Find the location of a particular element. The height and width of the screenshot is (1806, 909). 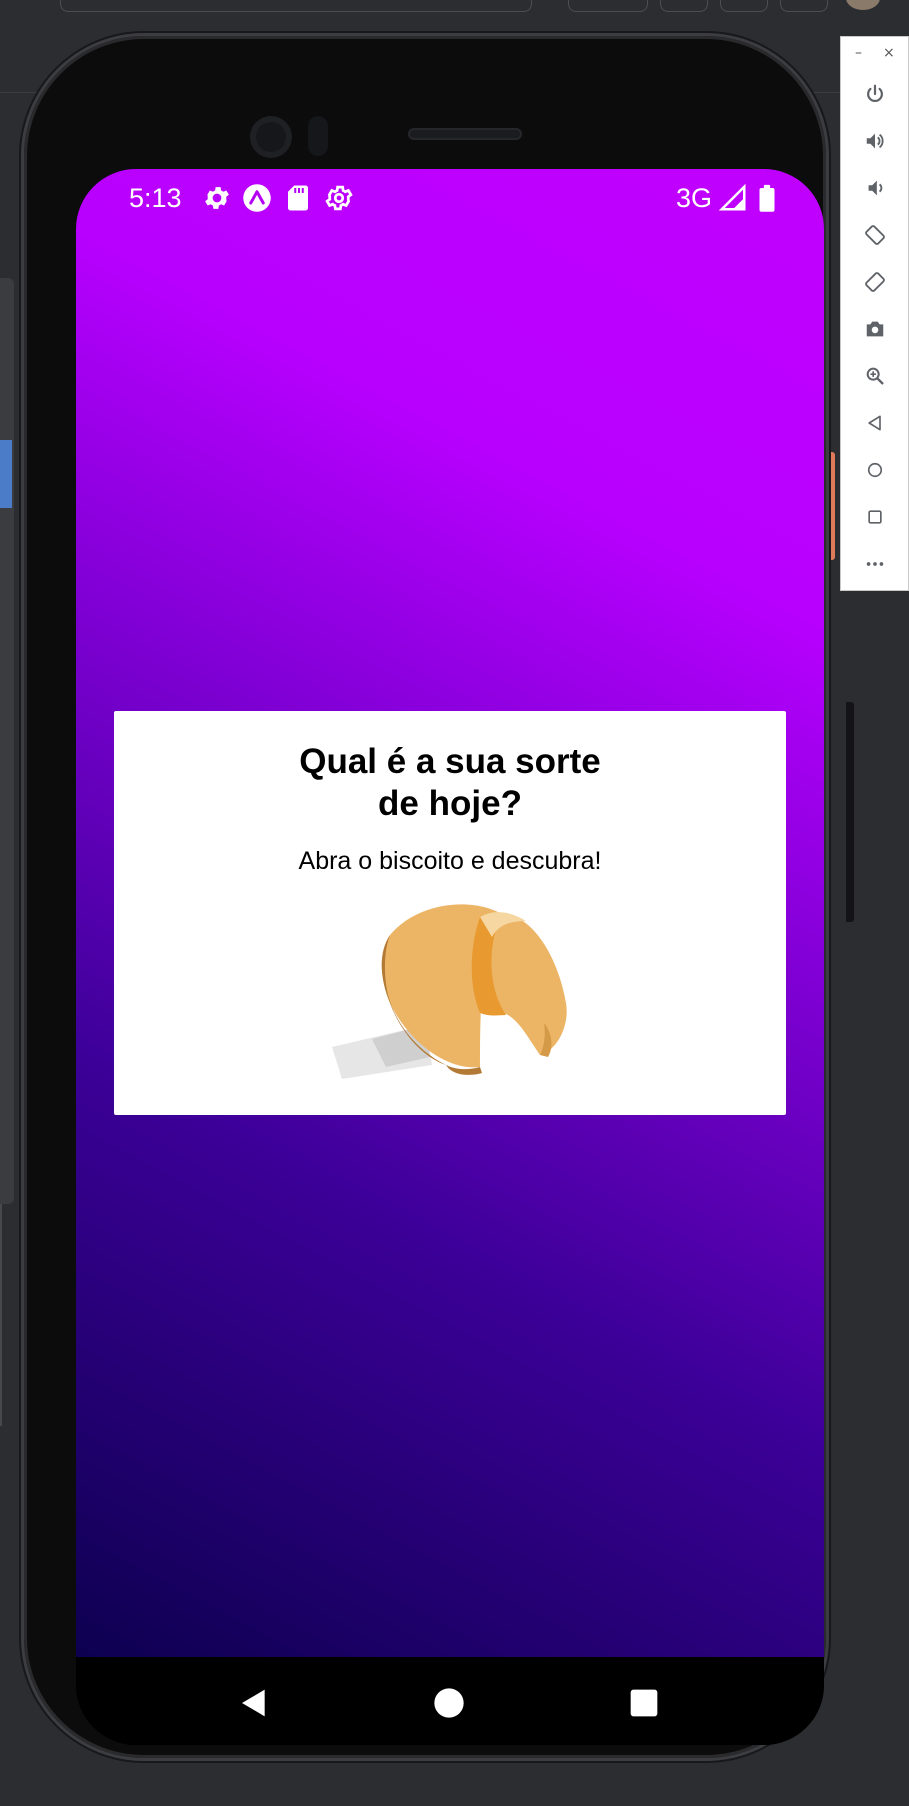

status-bar: 5:13 3G is located at coordinates (450, 200).